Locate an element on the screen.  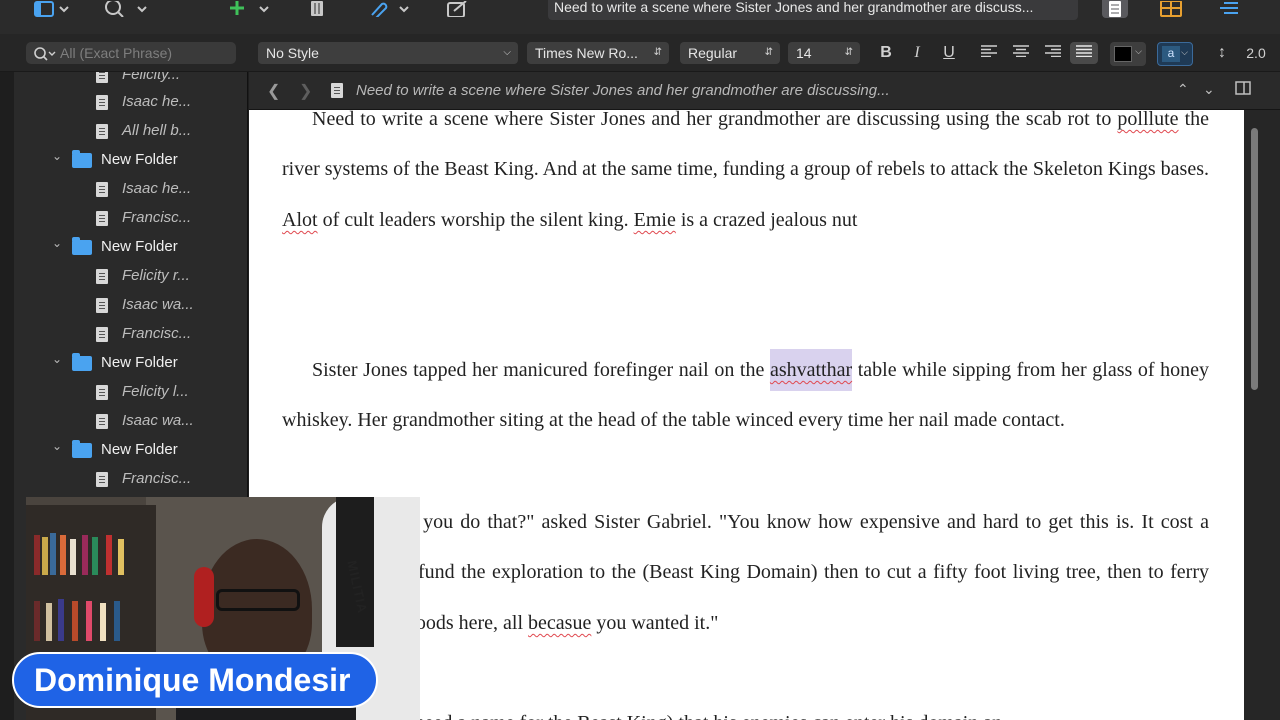
align-justify-button is located at coordinates (1084, 53).